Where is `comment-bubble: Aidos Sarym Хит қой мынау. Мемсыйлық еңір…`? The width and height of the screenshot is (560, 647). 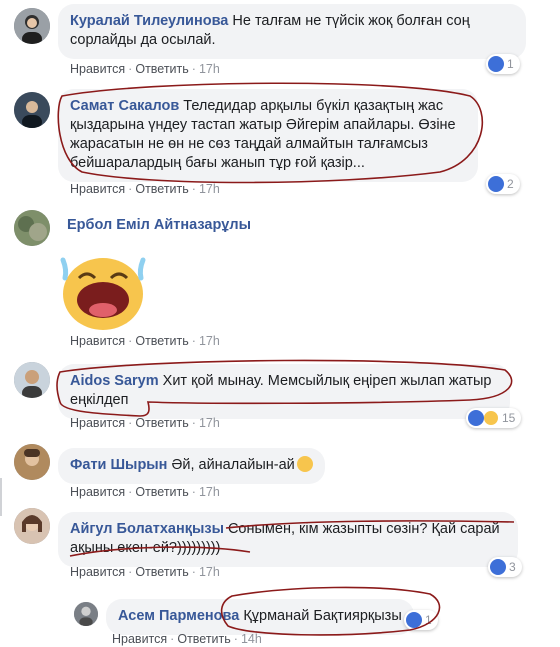 comment-bubble: Aidos Sarym Хит қой мынау. Мемсыйлық еңір… is located at coordinates (284, 391).